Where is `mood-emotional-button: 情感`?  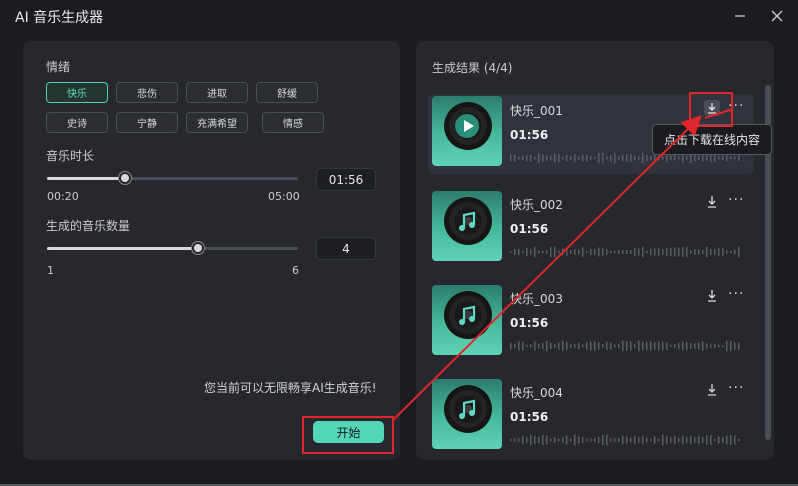 mood-emotional-button: 情感 is located at coordinates (293, 122).